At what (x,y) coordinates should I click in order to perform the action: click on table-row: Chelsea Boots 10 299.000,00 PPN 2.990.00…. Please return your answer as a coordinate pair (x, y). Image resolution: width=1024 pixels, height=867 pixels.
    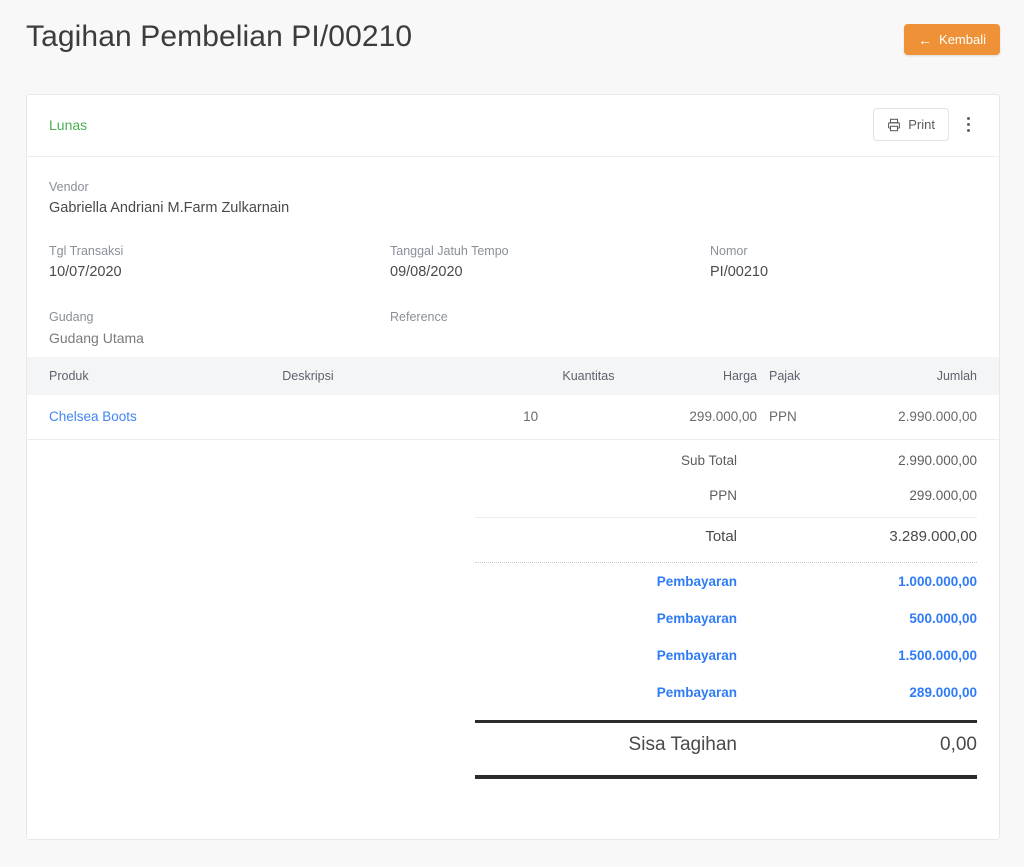
    Looking at the image, I should click on (513, 417).